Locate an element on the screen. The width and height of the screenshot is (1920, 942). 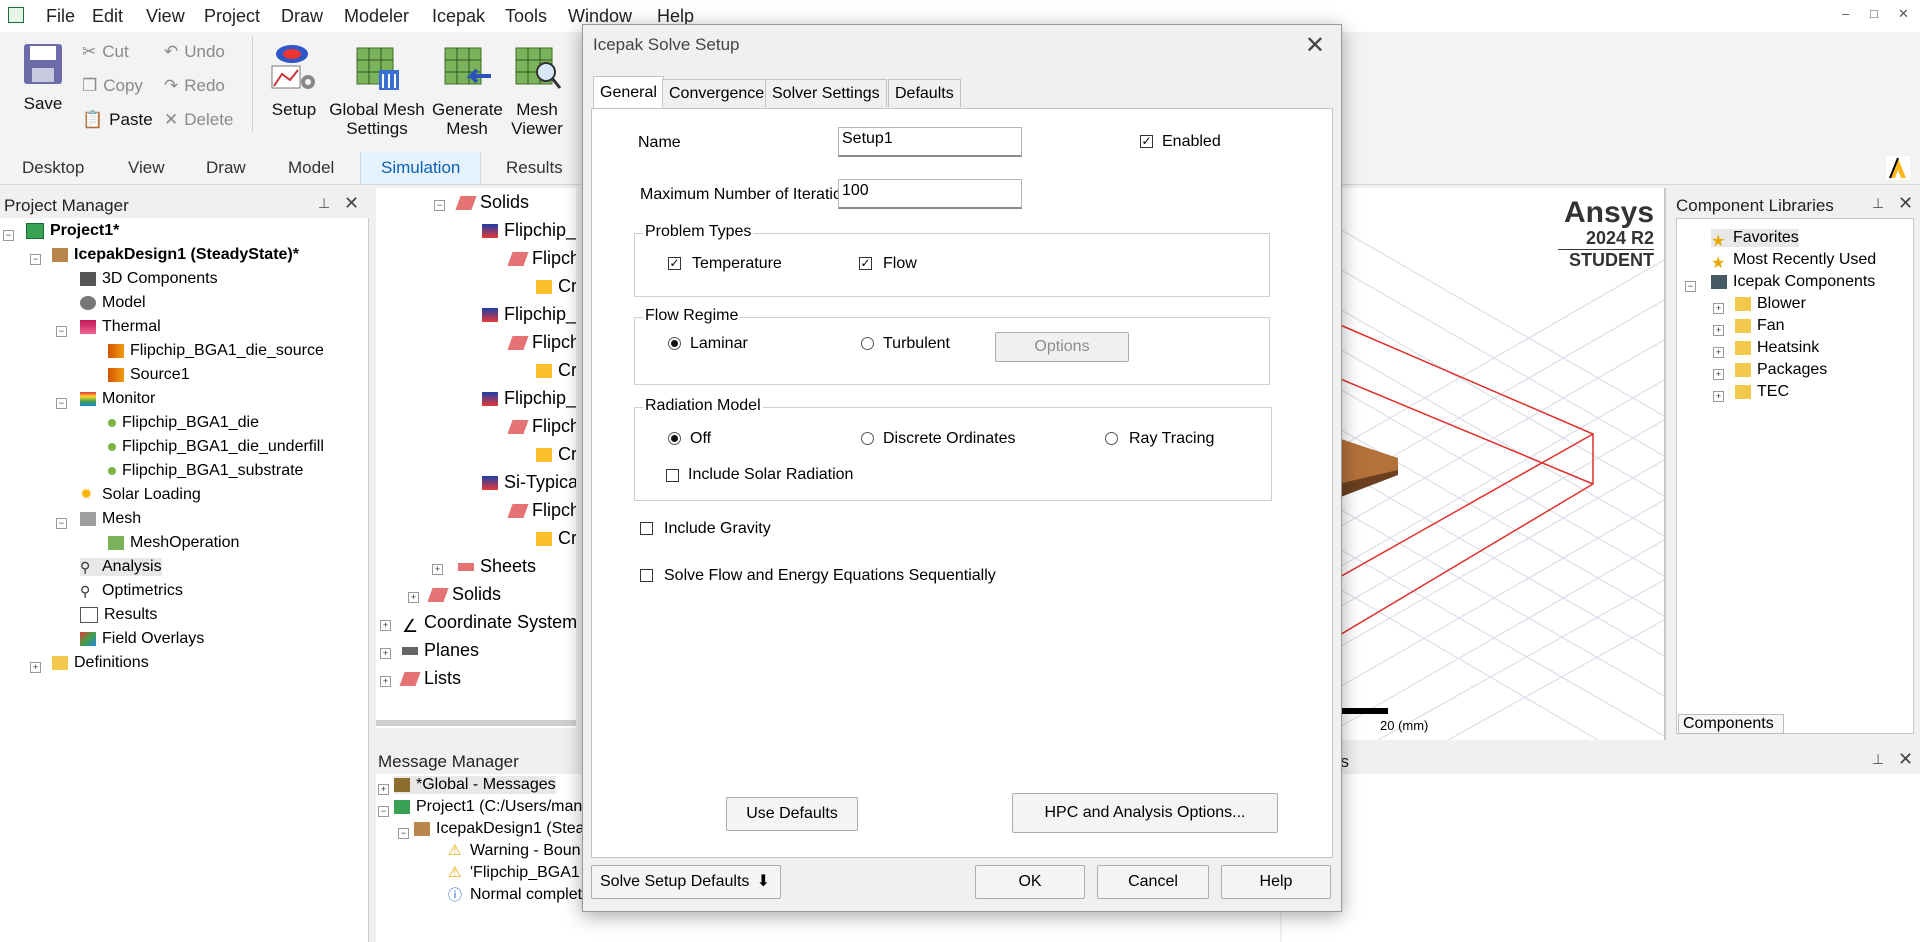
menu-modeler: Modeler is located at coordinates (376, 16).